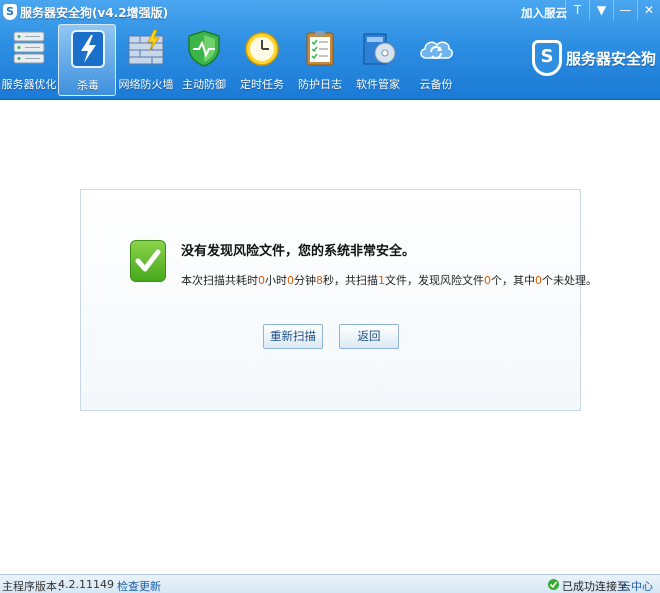 The image size is (660, 593). What do you see at coordinates (10, 12) in the screenshot?
I see `app-logo-icon: S` at bounding box center [10, 12].